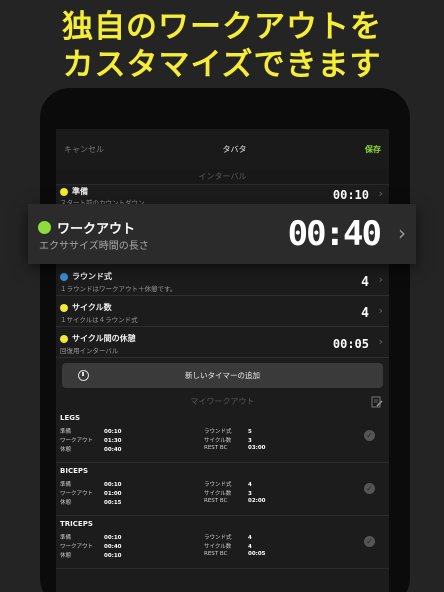  I want to click on row-value: 00:05, so click(350, 344).